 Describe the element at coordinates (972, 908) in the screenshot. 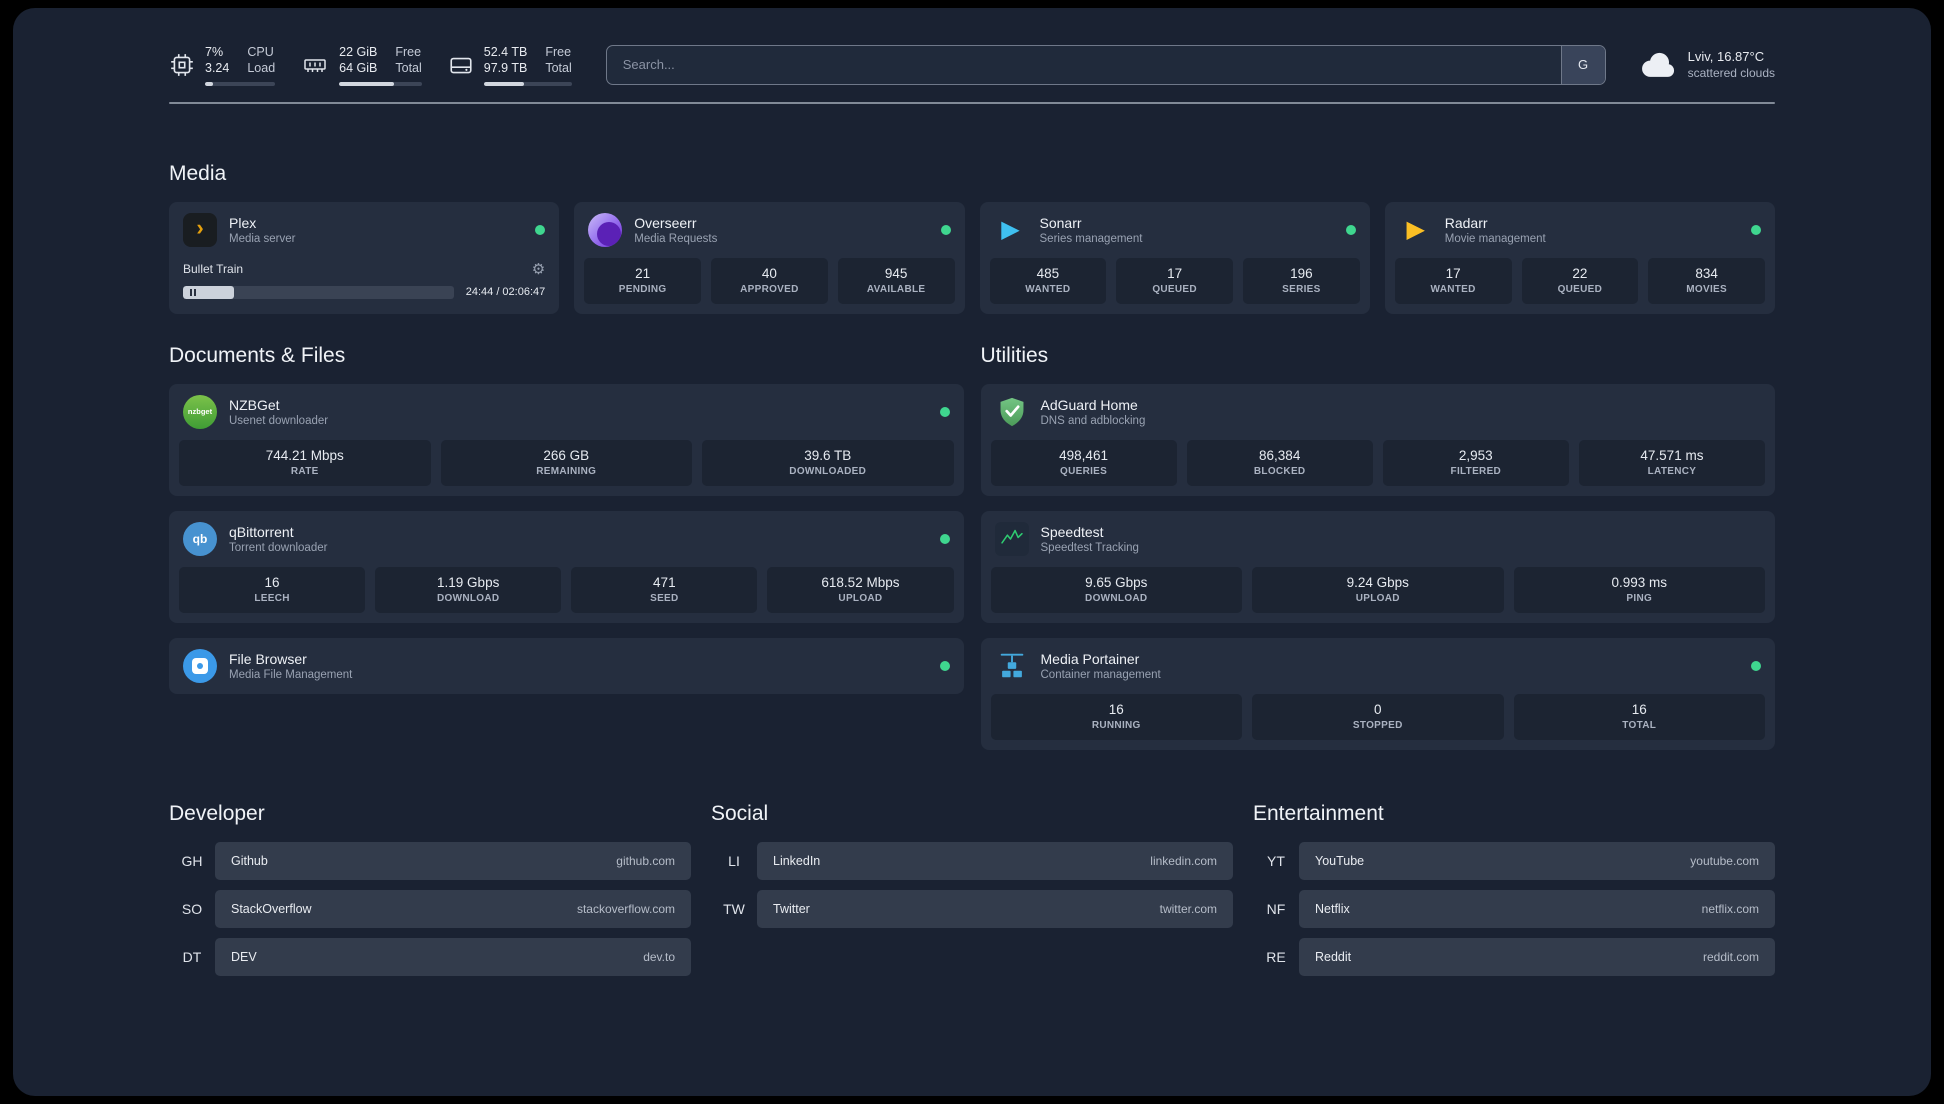

I see `bookmark-twitter: TW Twitter twitter.com` at that location.